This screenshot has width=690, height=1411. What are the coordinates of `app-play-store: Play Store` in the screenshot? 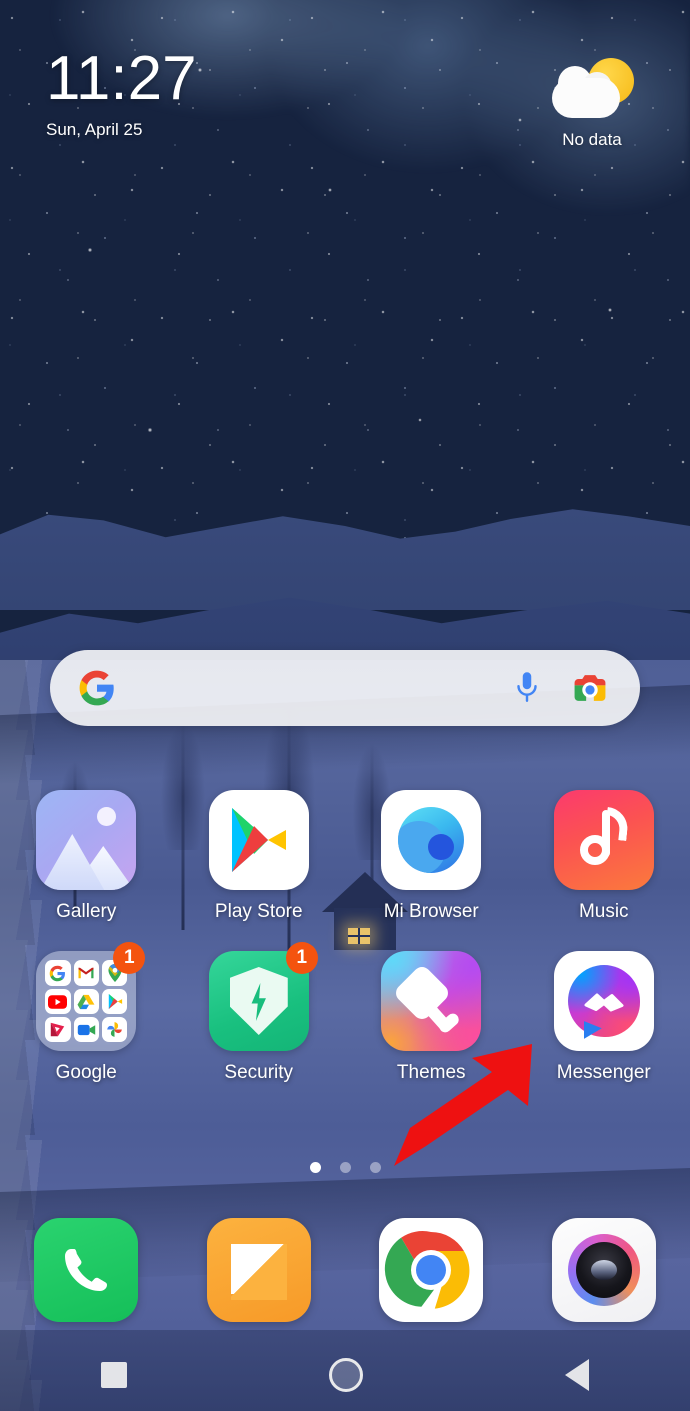 It's located at (259, 856).